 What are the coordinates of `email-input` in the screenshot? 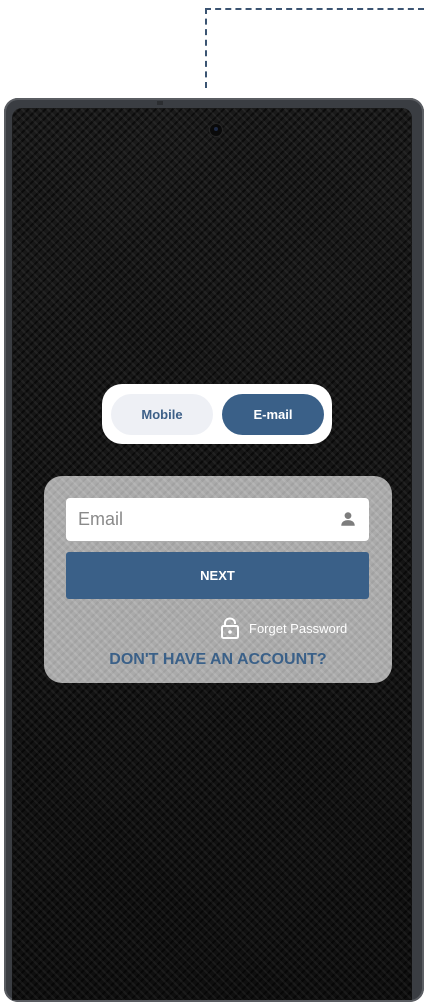 It's located at (203, 519).